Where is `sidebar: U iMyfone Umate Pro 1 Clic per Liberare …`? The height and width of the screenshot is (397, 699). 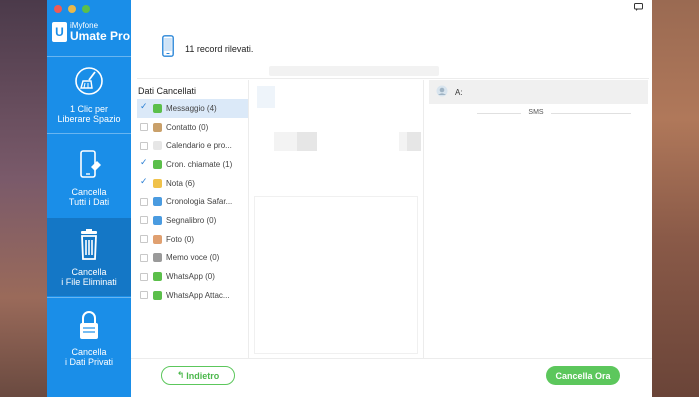
sidebar: U iMyfone Umate Pro 1 Clic per Liberare … is located at coordinates (89, 198).